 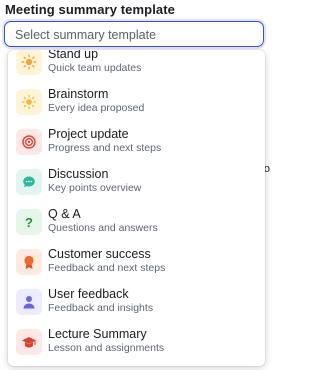 What do you see at coordinates (78, 94) in the screenshot?
I see `menu-item-title: Brainstorm` at bounding box center [78, 94].